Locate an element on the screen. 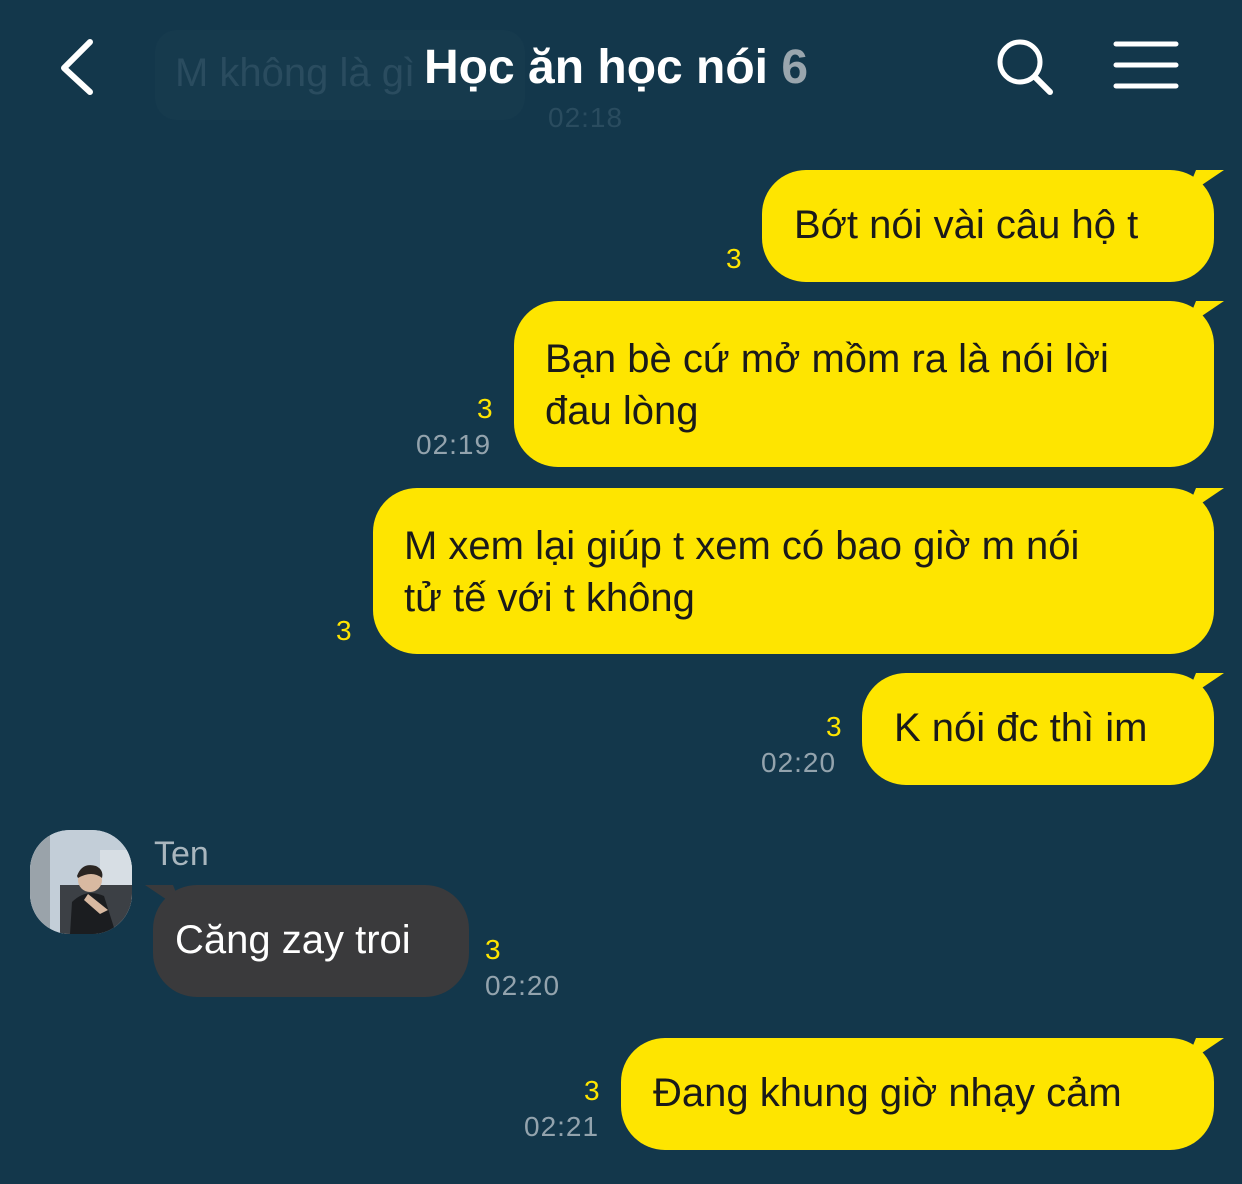  member-count: 6 is located at coordinates (795, 67).